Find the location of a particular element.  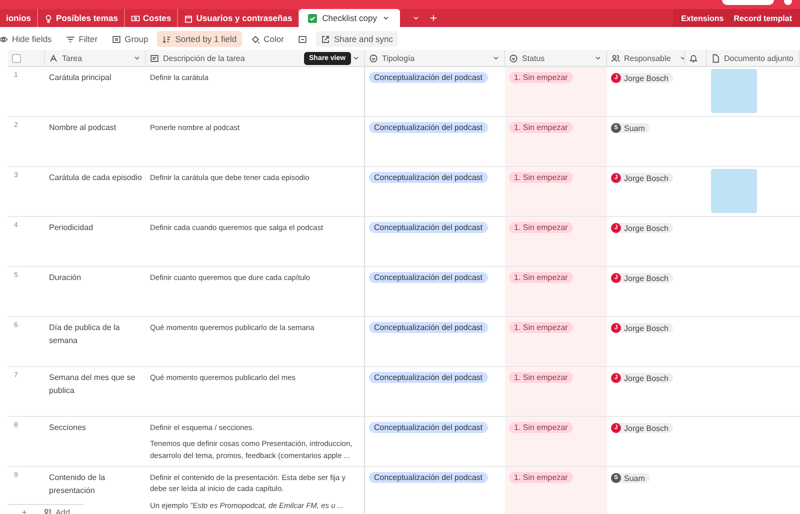

text-field-icon is located at coordinates (53, 58).